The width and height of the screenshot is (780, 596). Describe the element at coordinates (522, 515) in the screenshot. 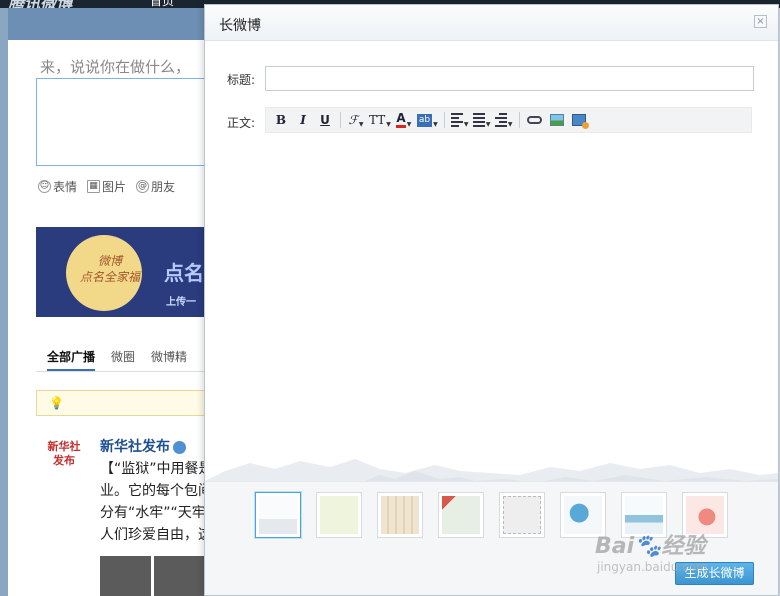

I see `template-postage` at that location.